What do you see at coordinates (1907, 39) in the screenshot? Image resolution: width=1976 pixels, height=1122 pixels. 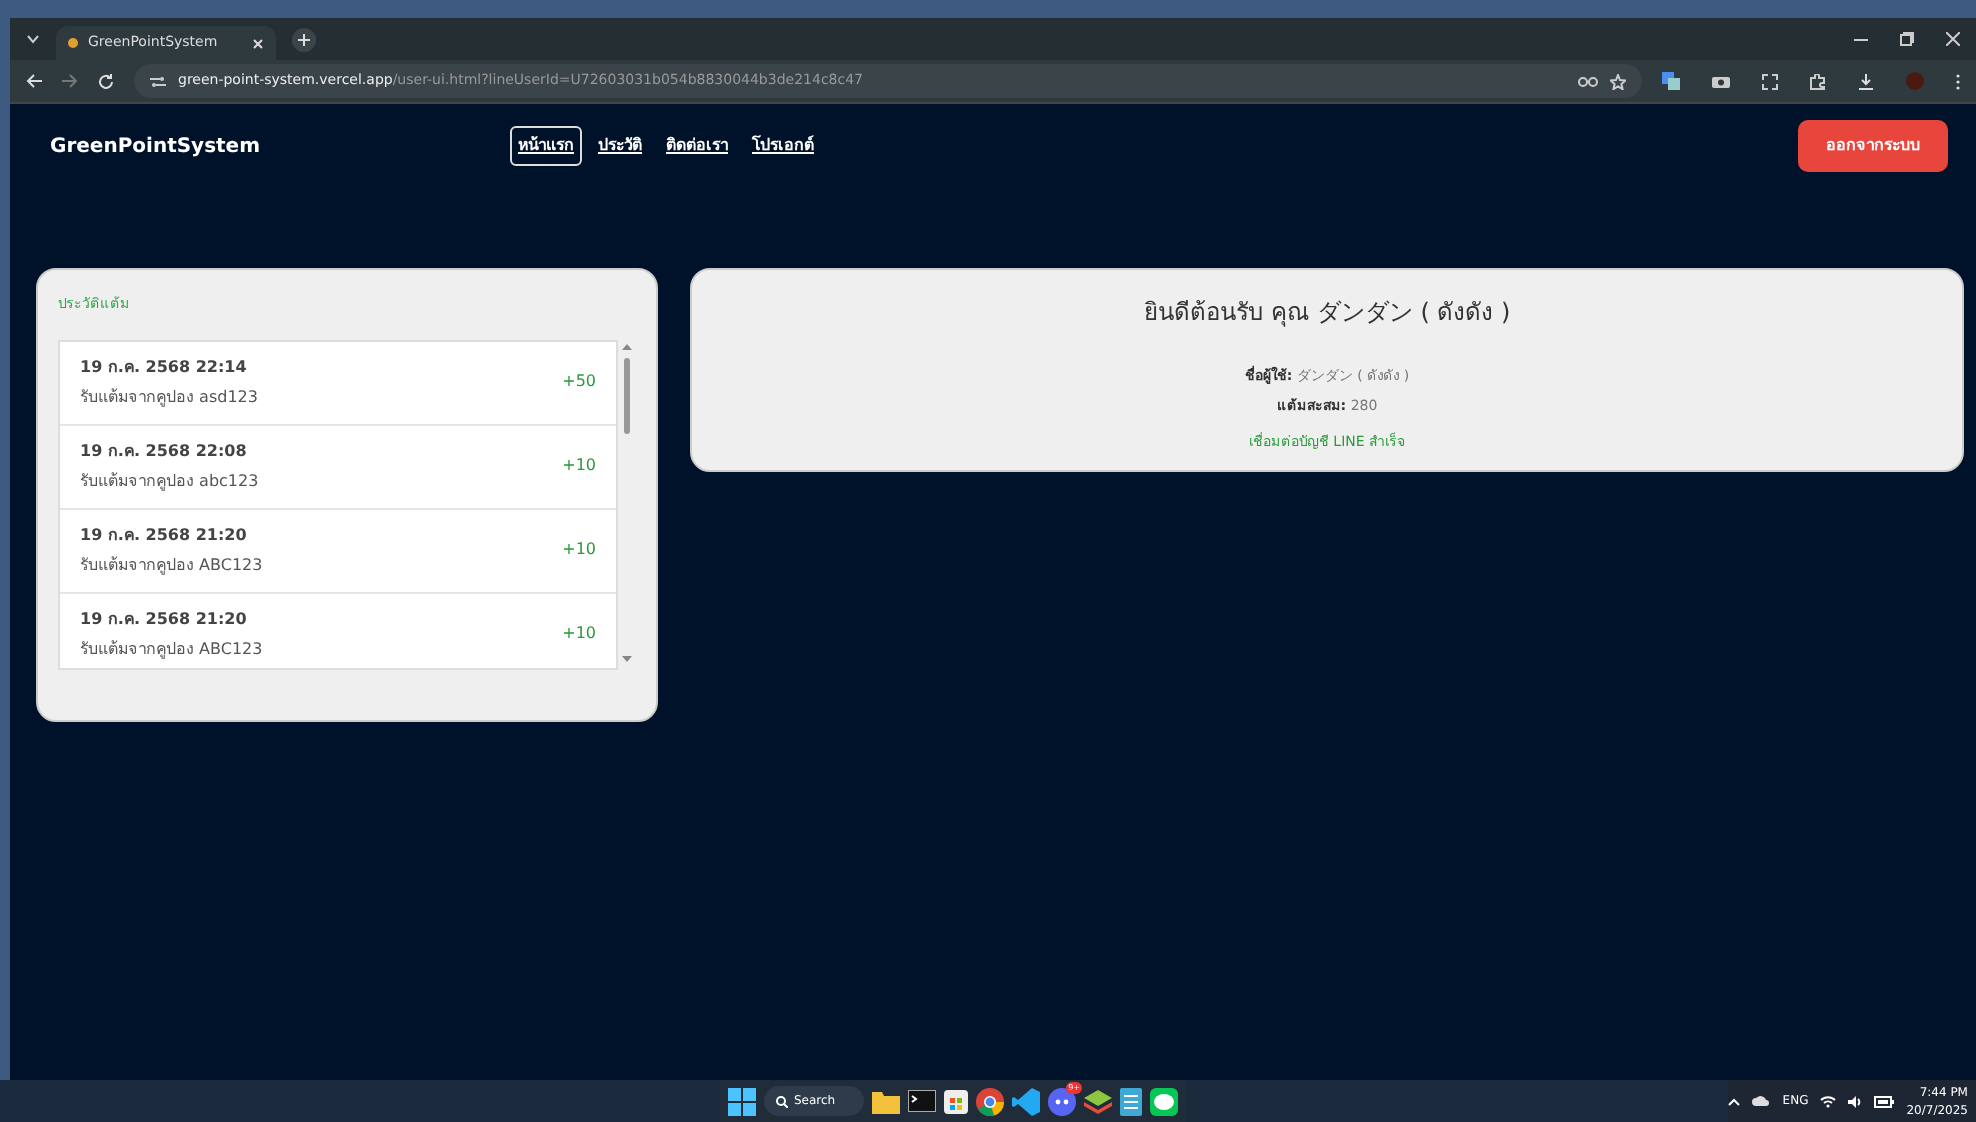 I see `restore-icon` at bounding box center [1907, 39].